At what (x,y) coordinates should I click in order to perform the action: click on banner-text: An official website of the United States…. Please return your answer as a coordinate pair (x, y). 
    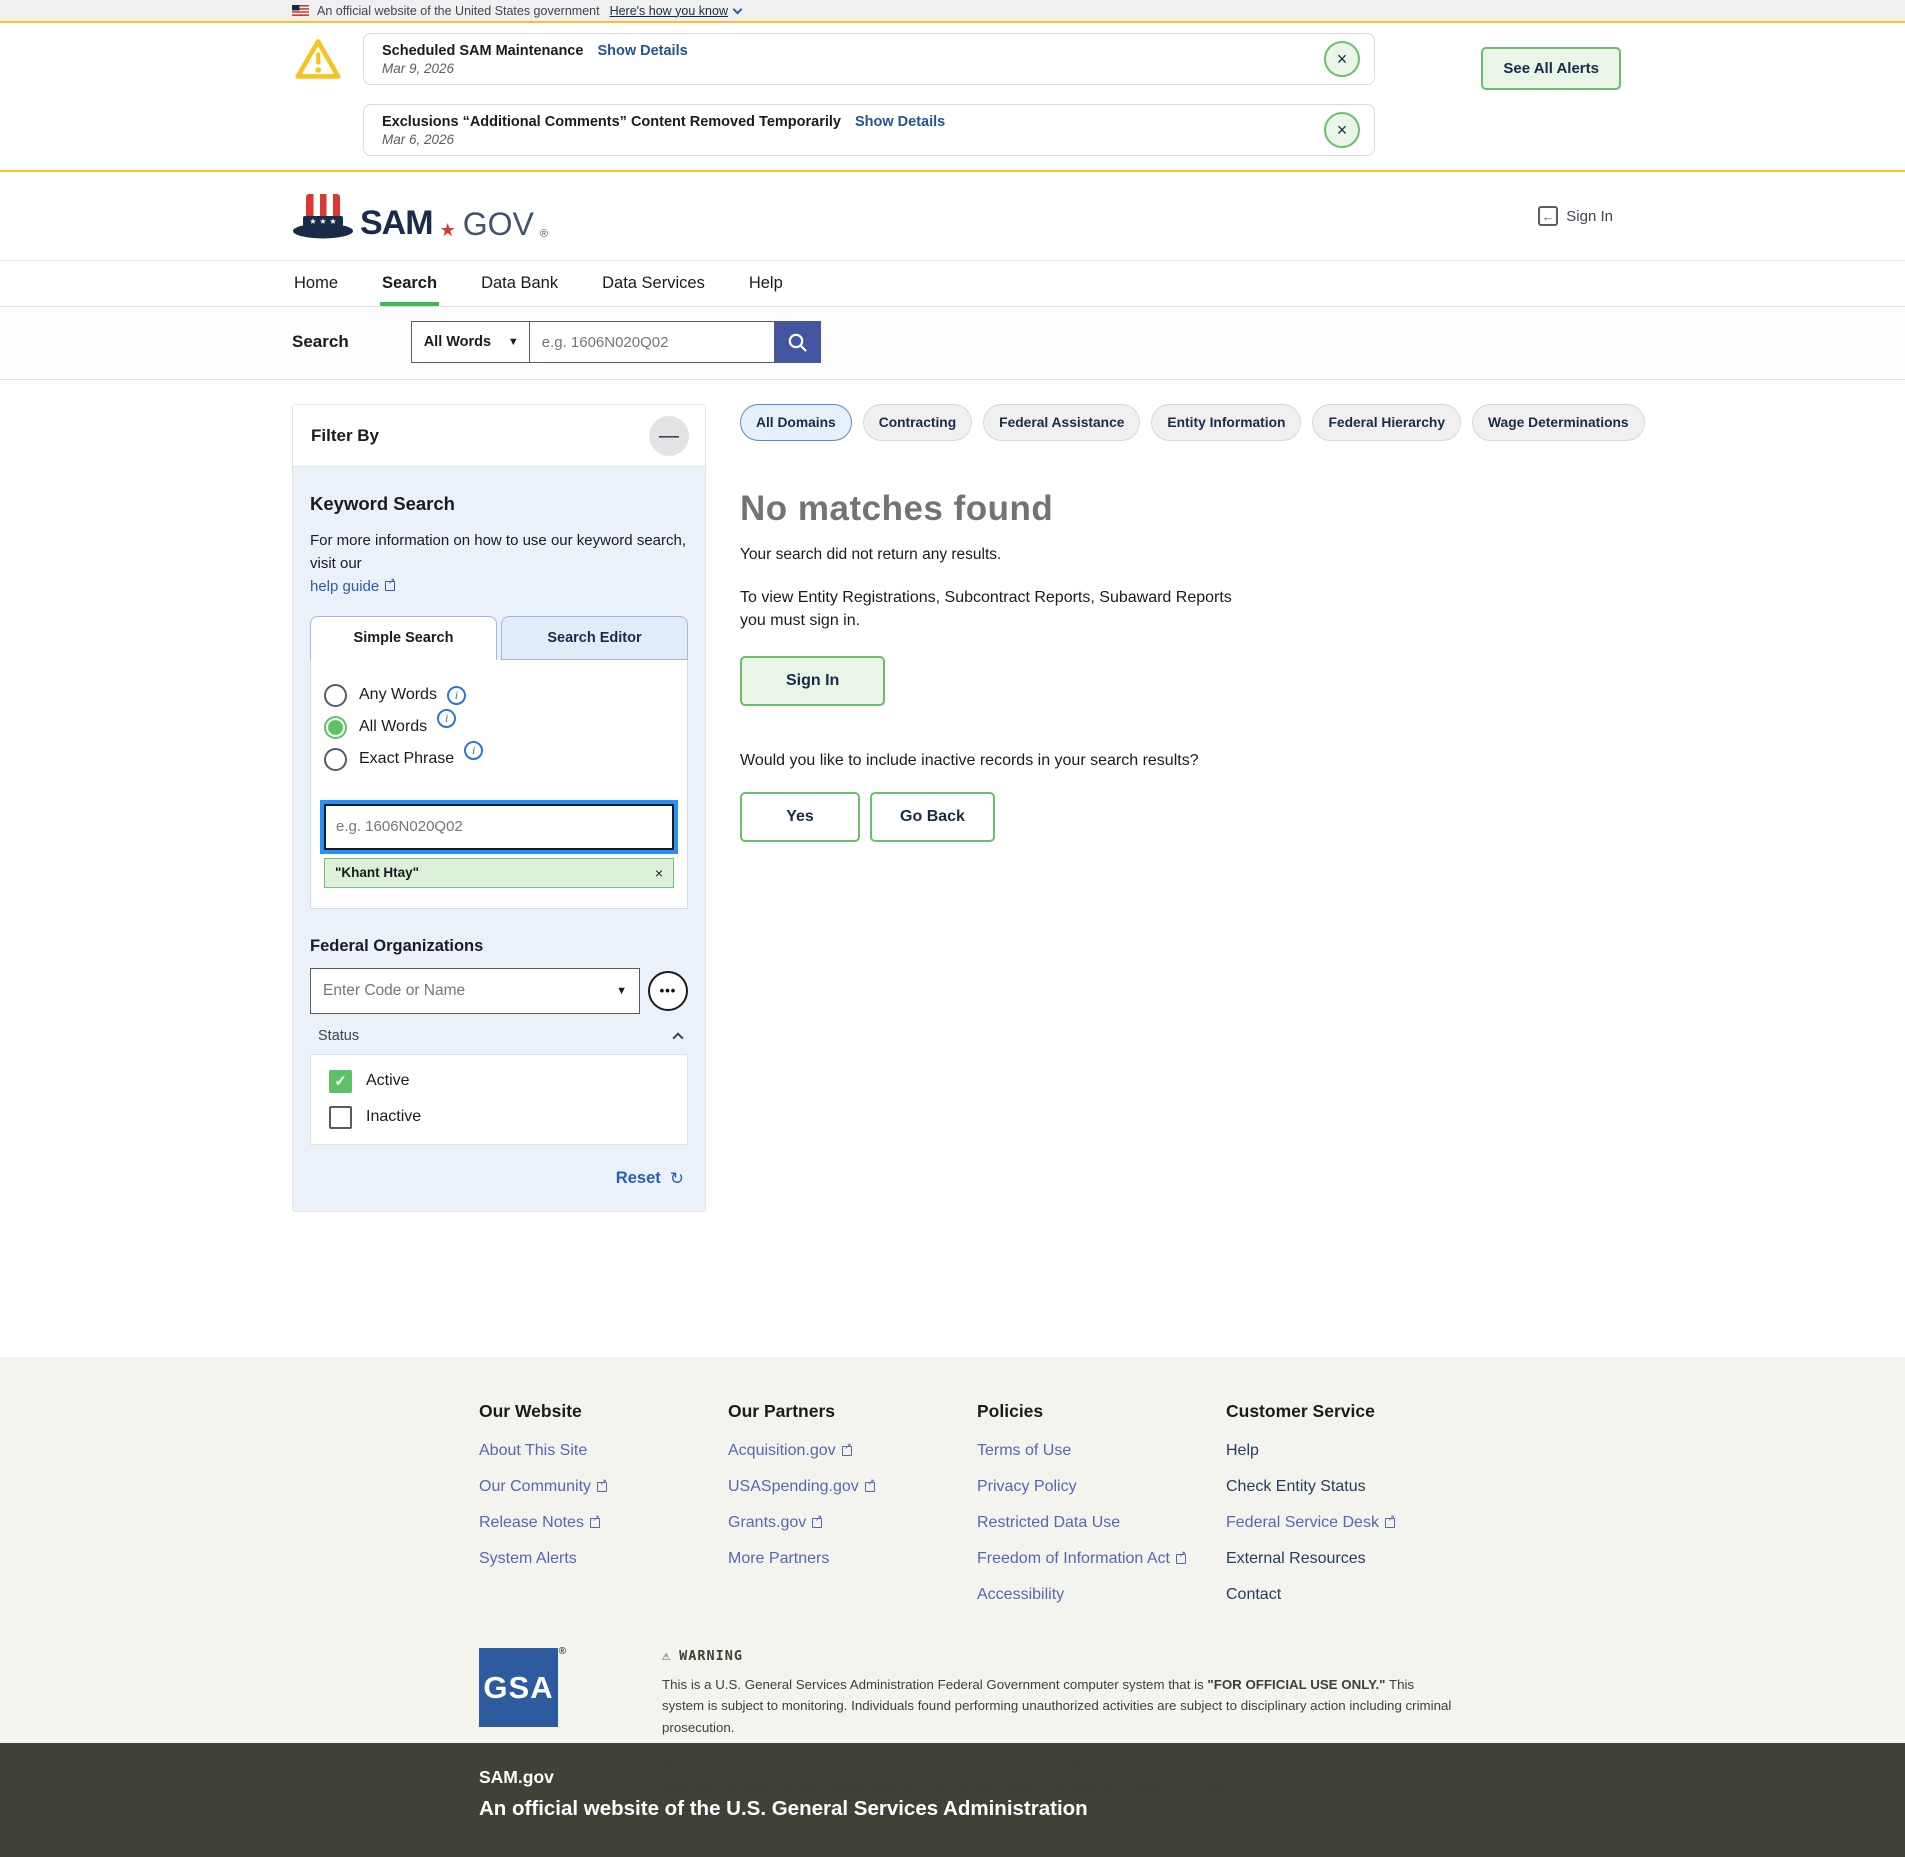
    Looking at the image, I should click on (458, 10).